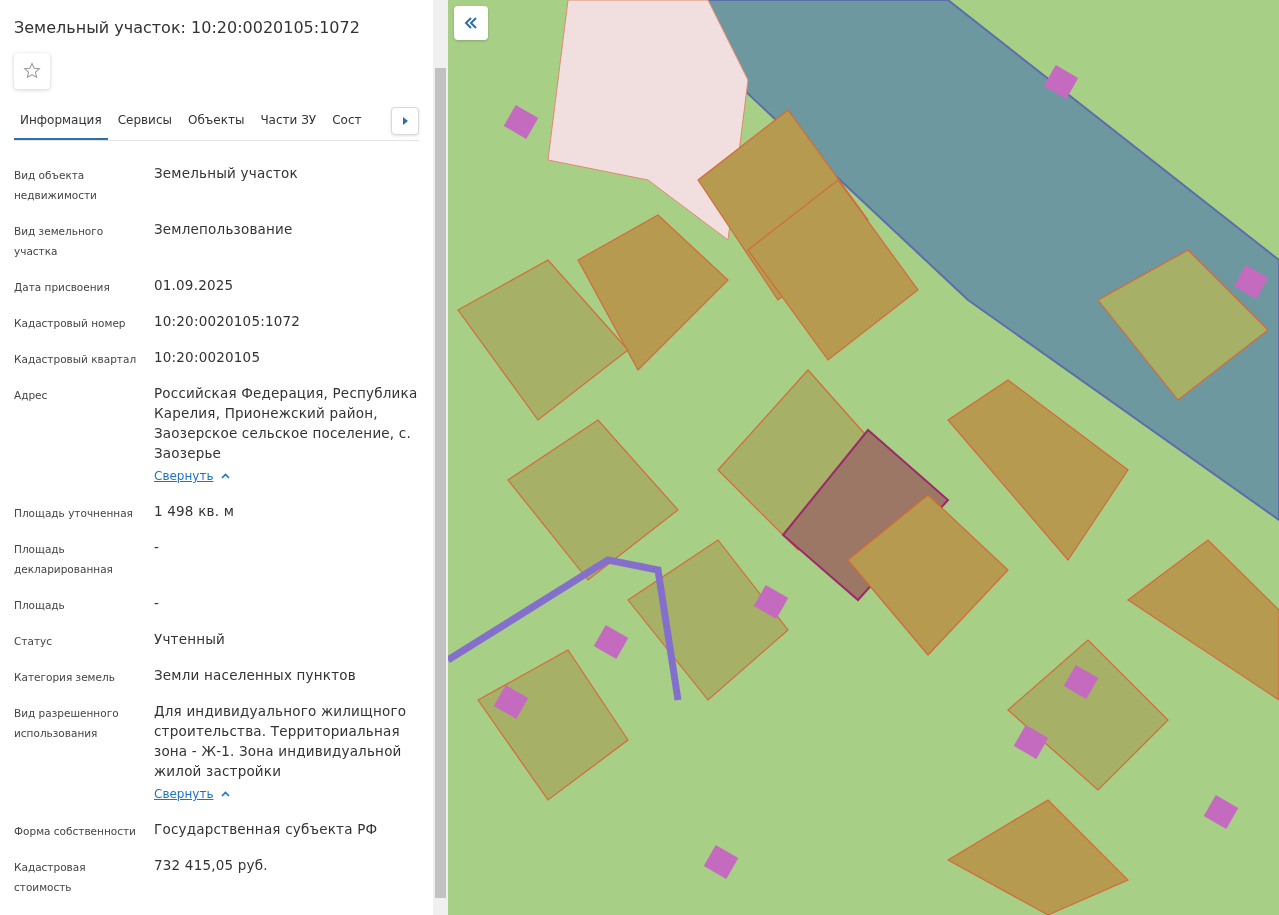 The image size is (1279, 915). Describe the element at coordinates (33, 642) in the screenshot. I see `field-label: Статус` at that location.